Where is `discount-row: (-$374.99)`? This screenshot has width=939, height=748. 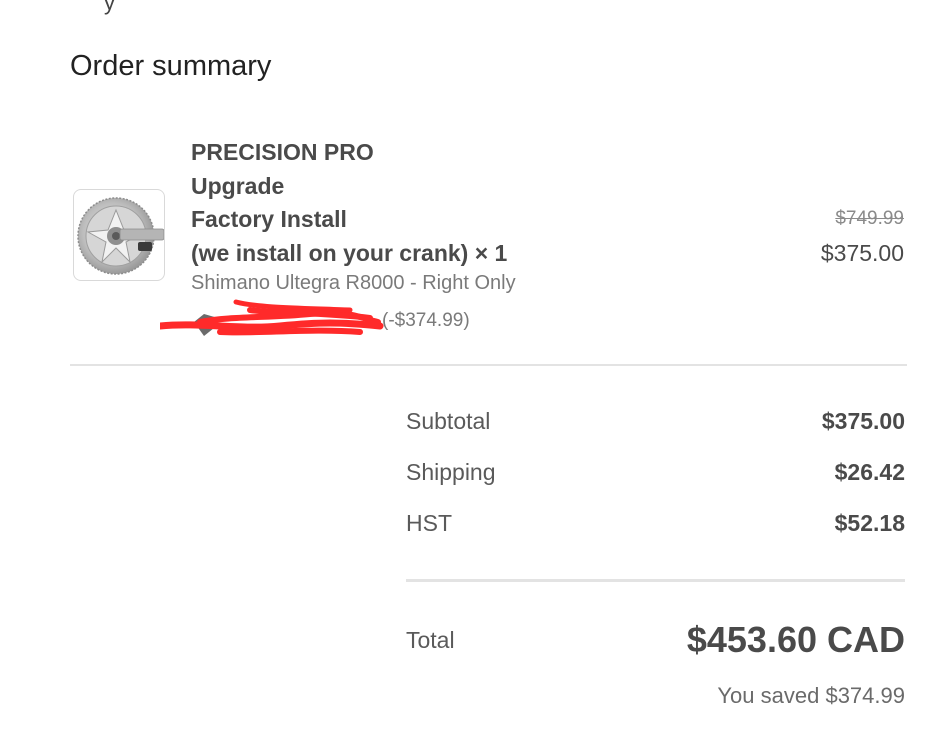 discount-row: (-$374.99) is located at coordinates (325, 319).